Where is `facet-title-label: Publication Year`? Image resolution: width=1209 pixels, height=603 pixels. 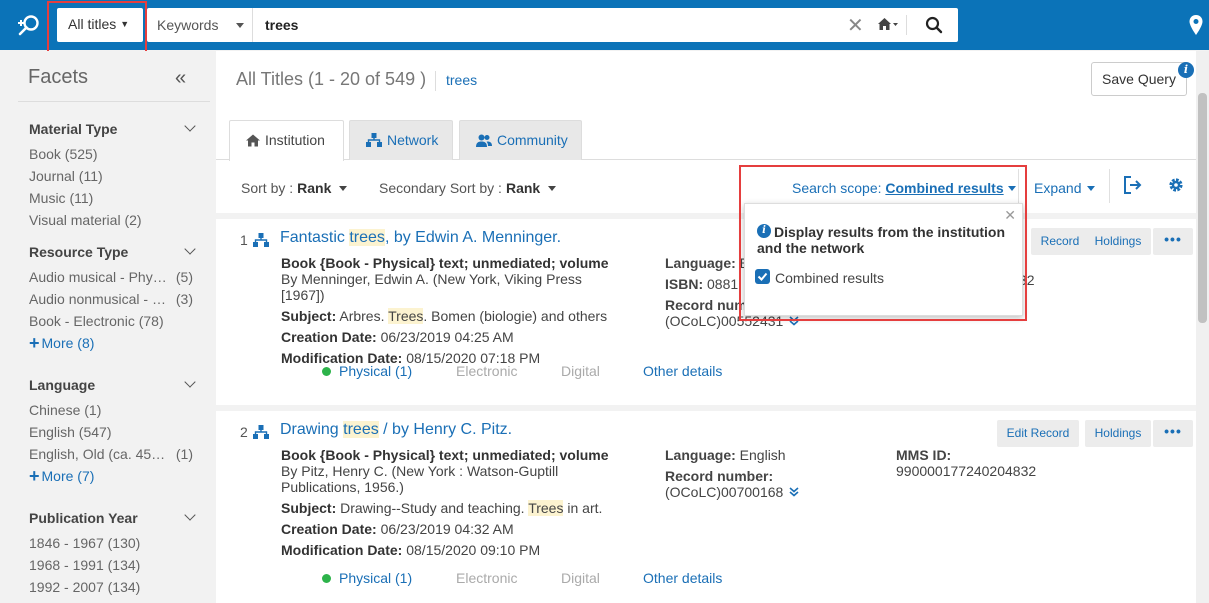
facet-title-label: Publication Year is located at coordinates (83, 518).